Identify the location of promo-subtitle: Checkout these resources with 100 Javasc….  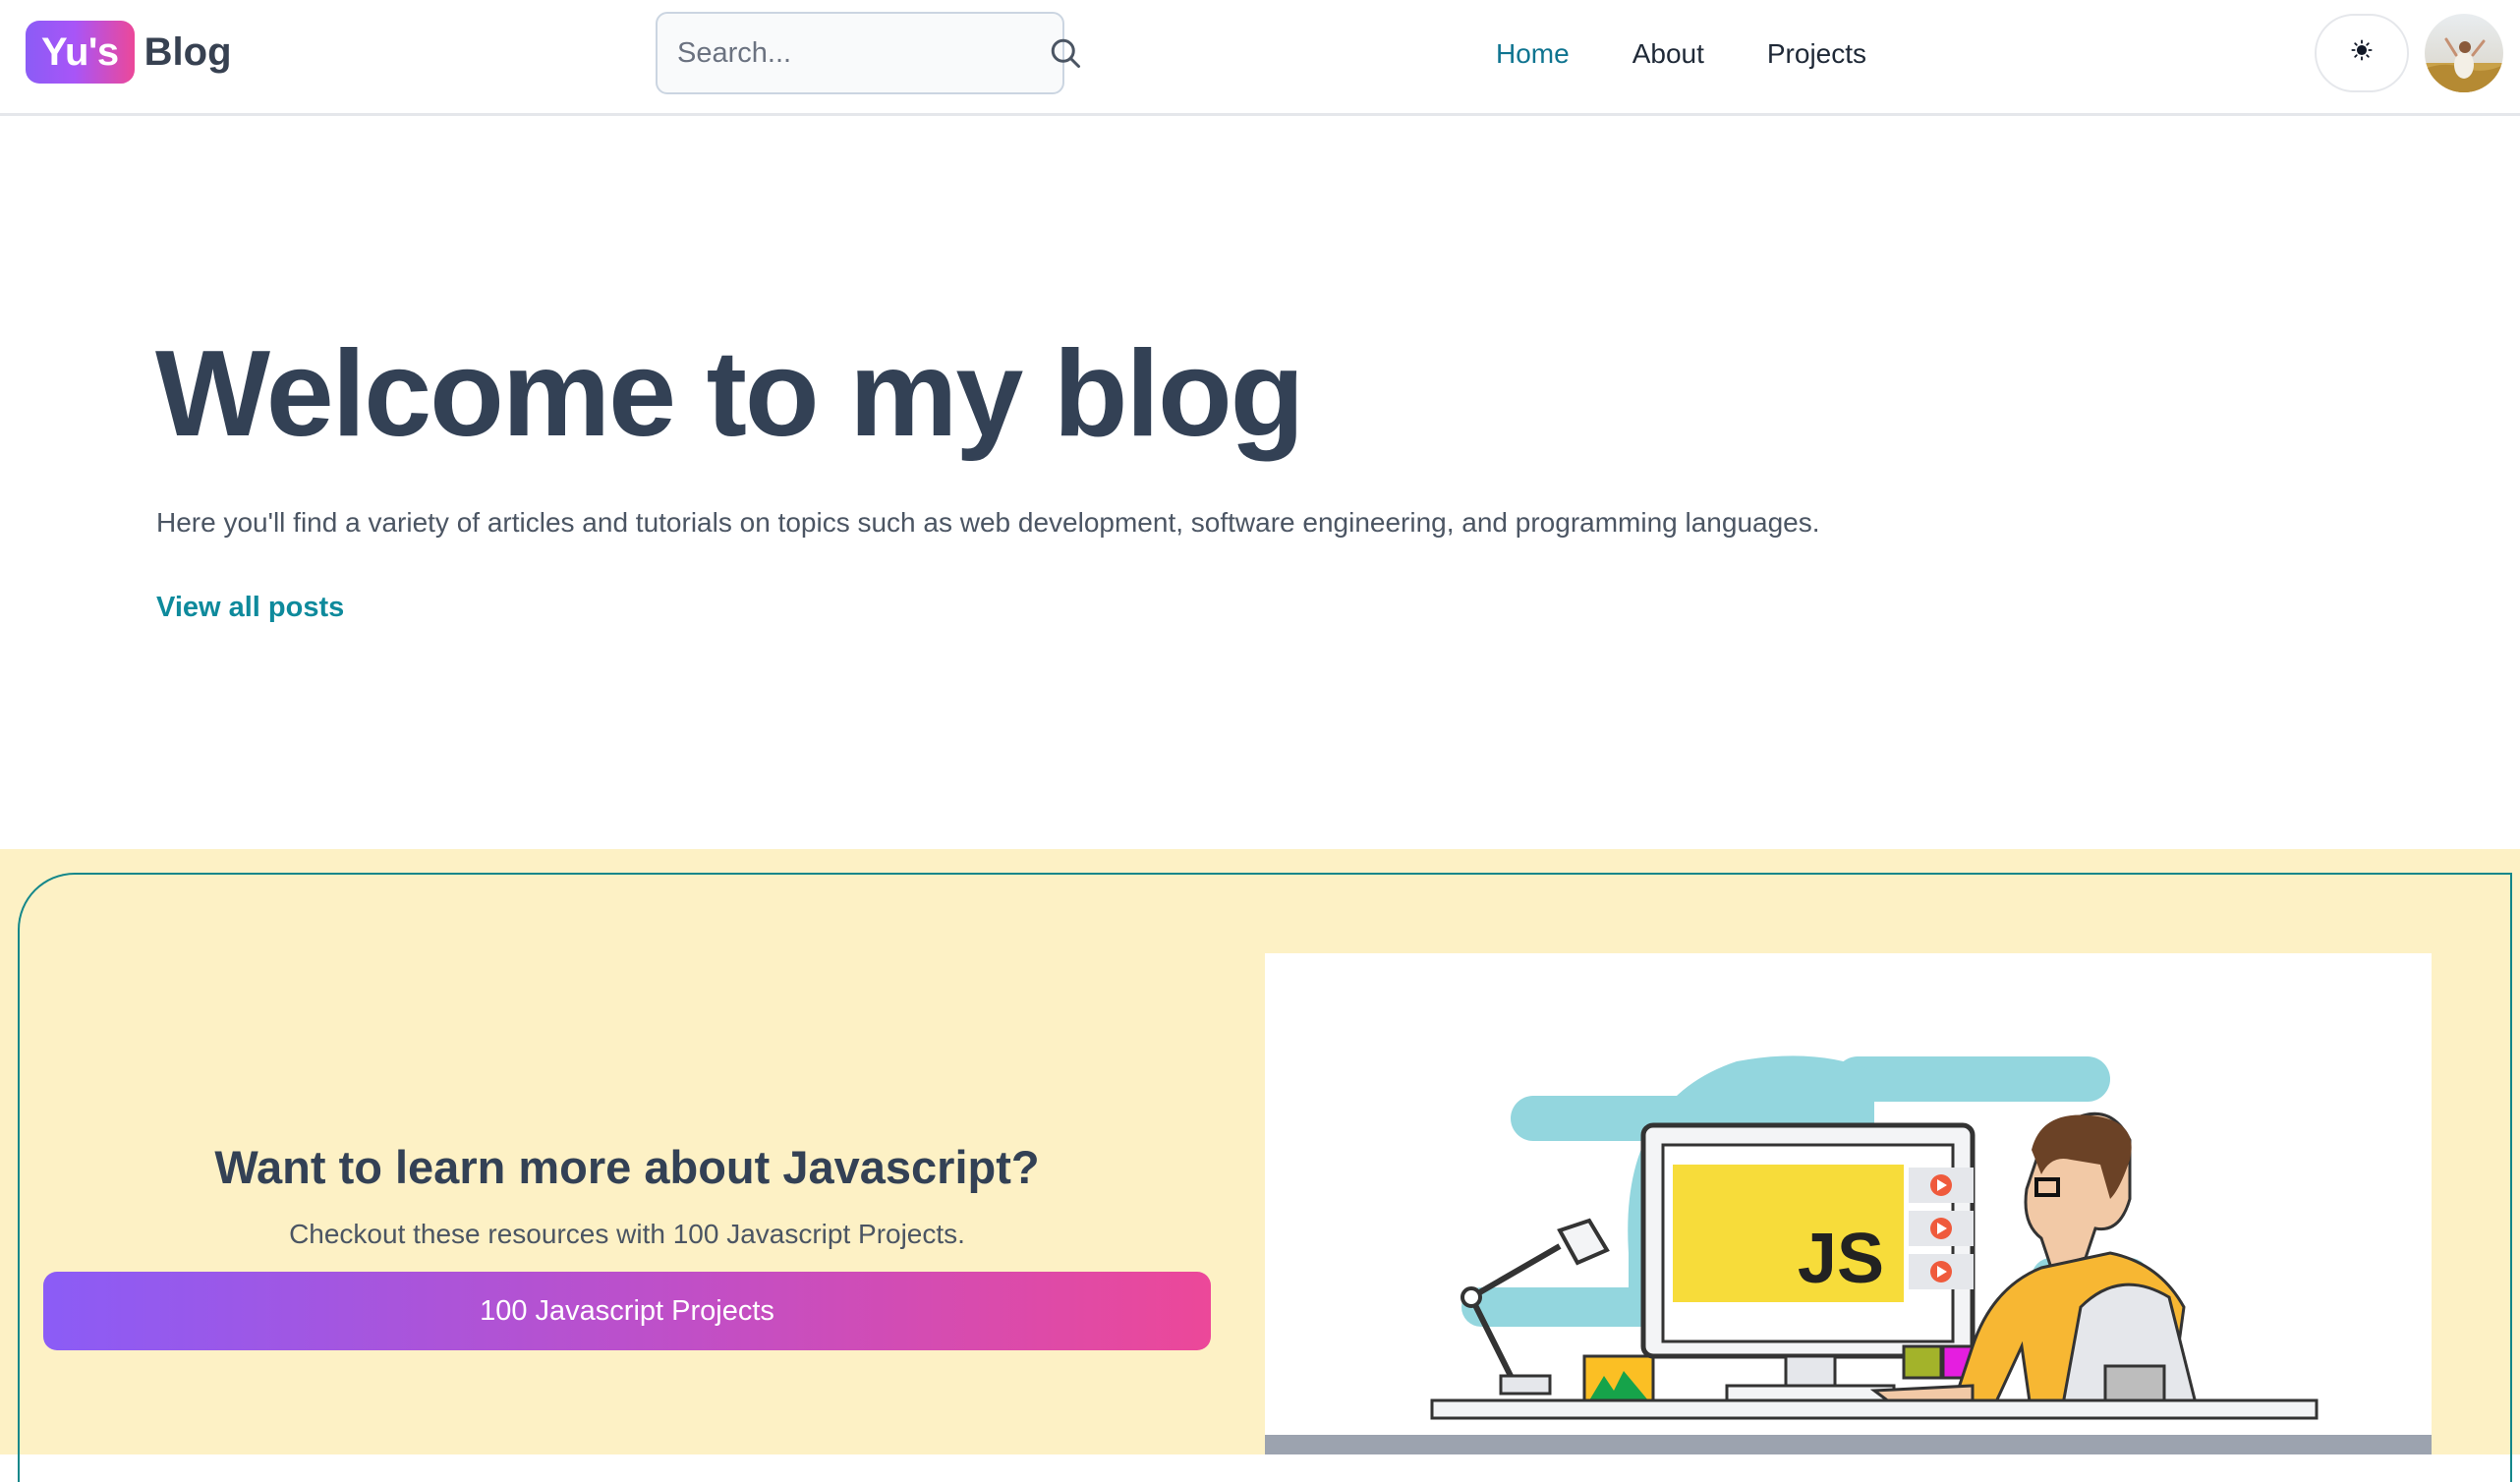
(627, 1234).